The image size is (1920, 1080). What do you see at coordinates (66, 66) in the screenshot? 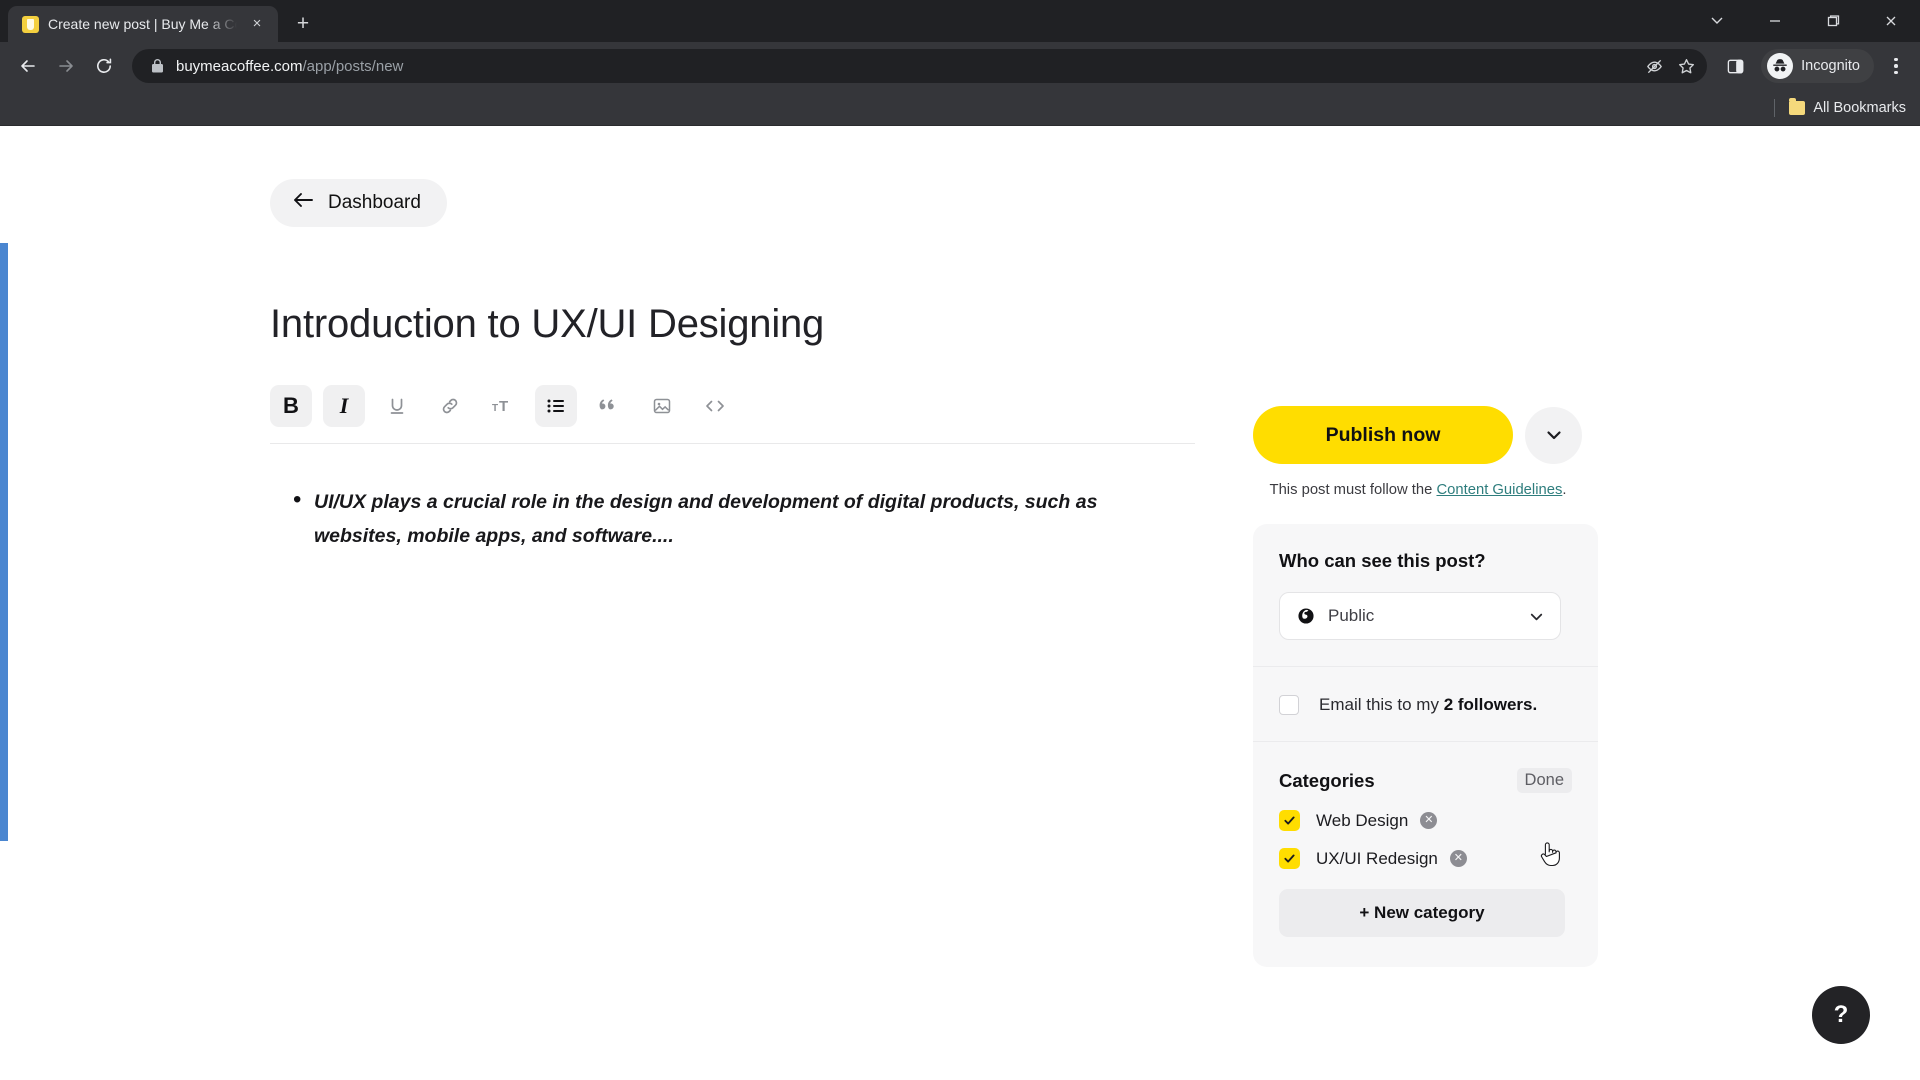
I see `forward-arrow-icon` at bounding box center [66, 66].